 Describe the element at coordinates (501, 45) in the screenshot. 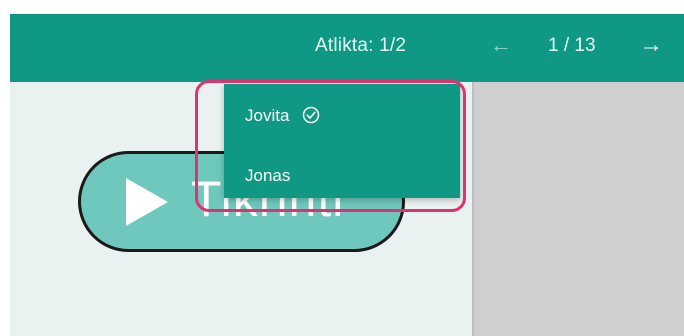

I see `arrow-left-icon: ←` at that location.